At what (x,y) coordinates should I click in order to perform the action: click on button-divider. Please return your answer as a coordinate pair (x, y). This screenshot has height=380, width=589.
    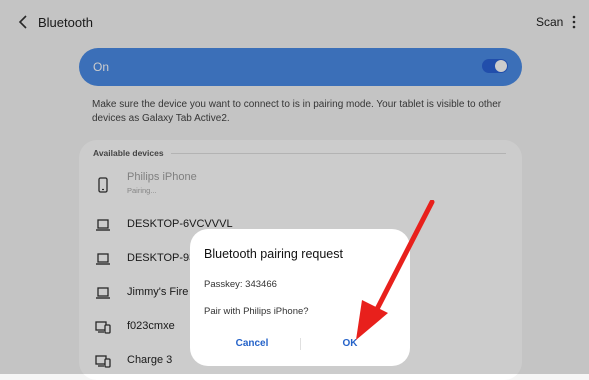
    Looking at the image, I should click on (300, 344).